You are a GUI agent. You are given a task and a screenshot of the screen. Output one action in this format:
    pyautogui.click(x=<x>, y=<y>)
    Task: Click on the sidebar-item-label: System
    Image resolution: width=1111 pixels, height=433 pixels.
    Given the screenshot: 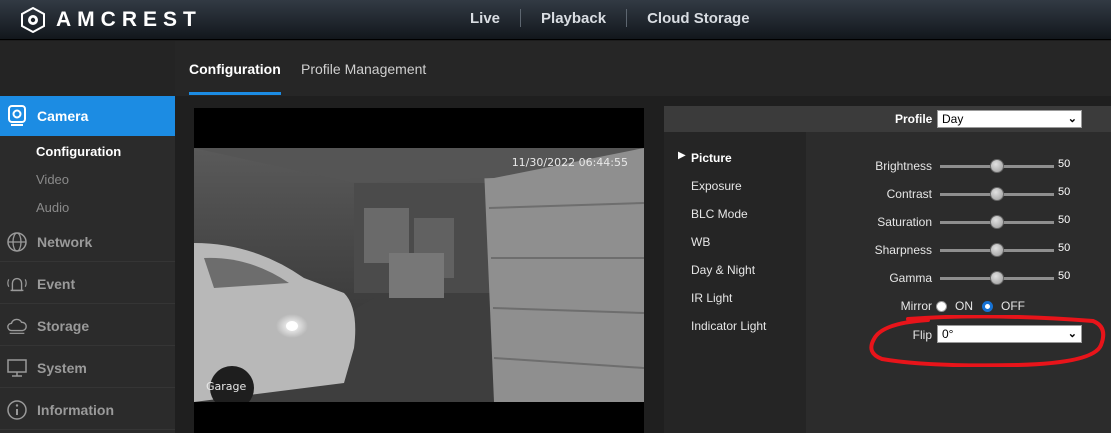 What is the action you would take?
    pyautogui.click(x=62, y=367)
    